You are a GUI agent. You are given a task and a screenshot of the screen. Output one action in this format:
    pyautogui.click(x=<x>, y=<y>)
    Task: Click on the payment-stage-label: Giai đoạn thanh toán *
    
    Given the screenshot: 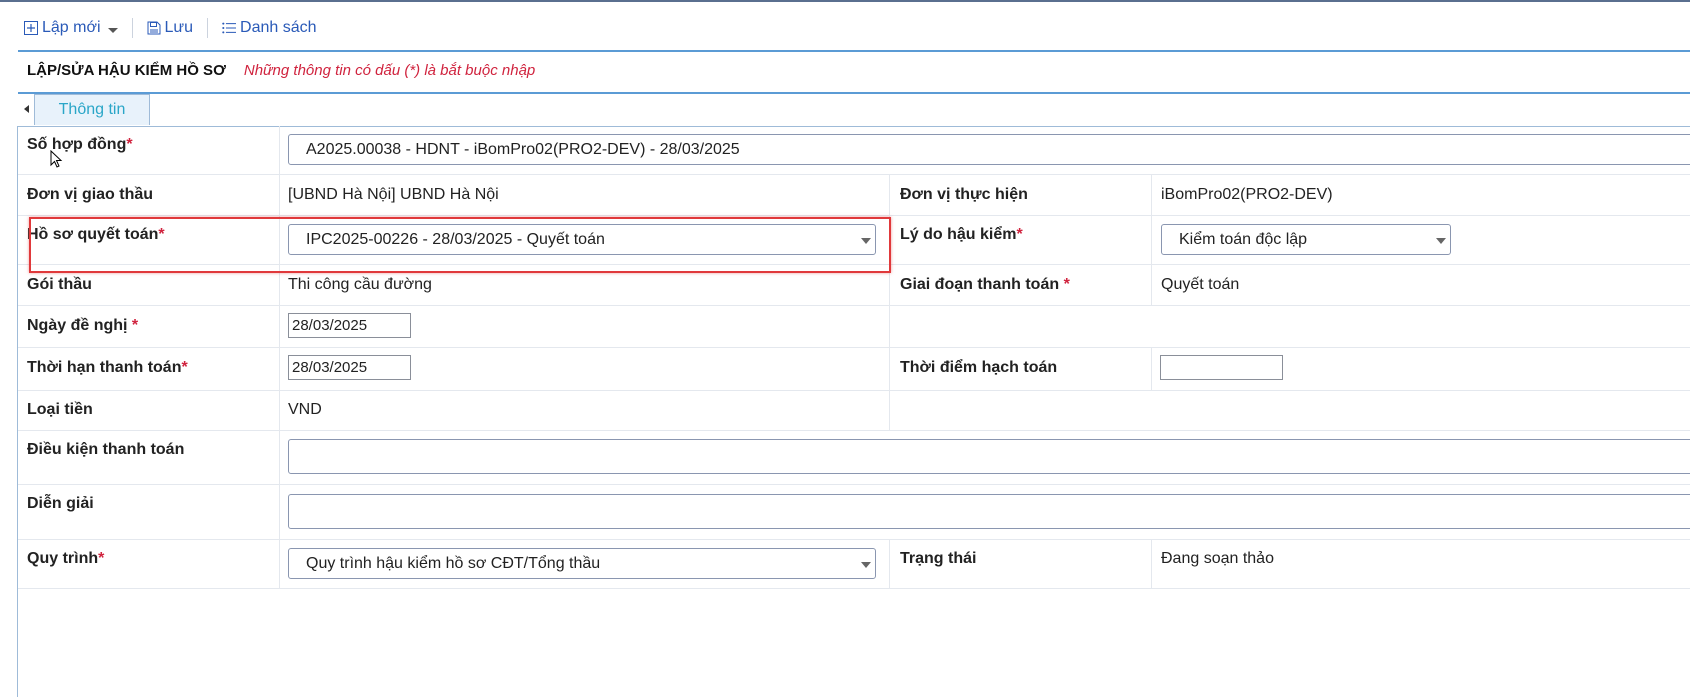 What is the action you would take?
    pyautogui.click(x=985, y=285)
    